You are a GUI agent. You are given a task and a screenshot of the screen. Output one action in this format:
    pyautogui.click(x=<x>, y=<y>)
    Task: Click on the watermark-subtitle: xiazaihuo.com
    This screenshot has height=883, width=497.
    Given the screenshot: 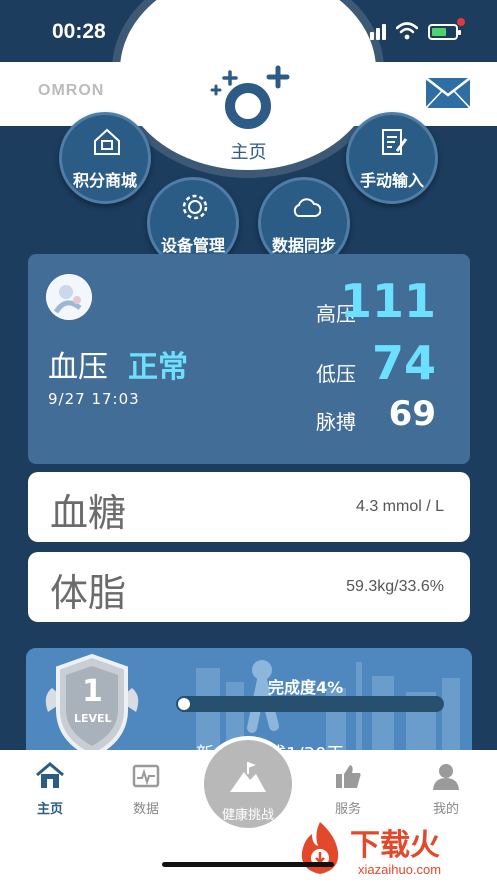 What is the action you would take?
    pyautogui.click(x=400, y=869)
    